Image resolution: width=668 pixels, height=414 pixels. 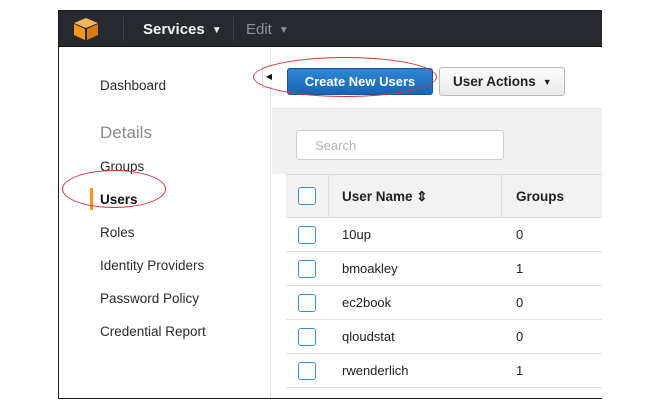 What do you see at coordinates (444, 303) in the screenshot?
I see `table-row: ec2book 0` at bounding box center [444, 303].